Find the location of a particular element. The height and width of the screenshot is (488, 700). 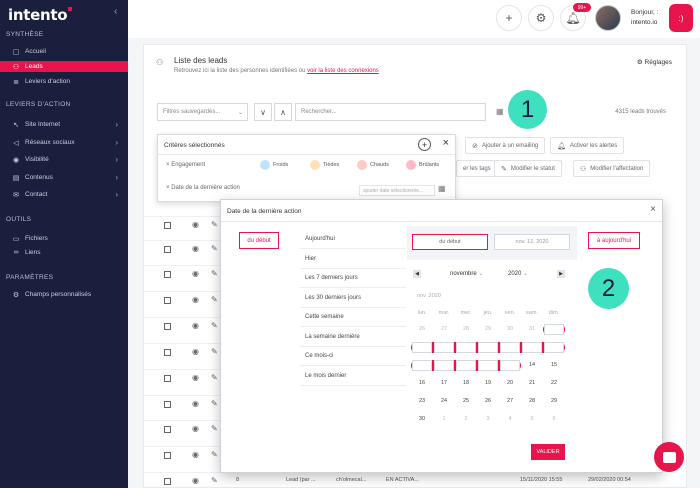

calendar-day: 7 is located at coordinates (532, 347).